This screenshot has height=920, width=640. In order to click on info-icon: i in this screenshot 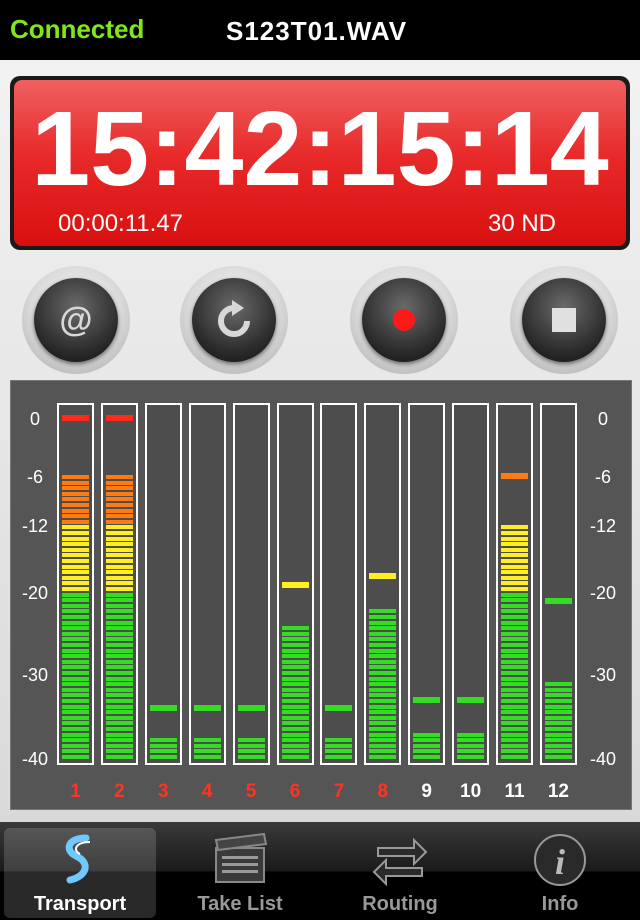, I will do `click(560, 860)`.